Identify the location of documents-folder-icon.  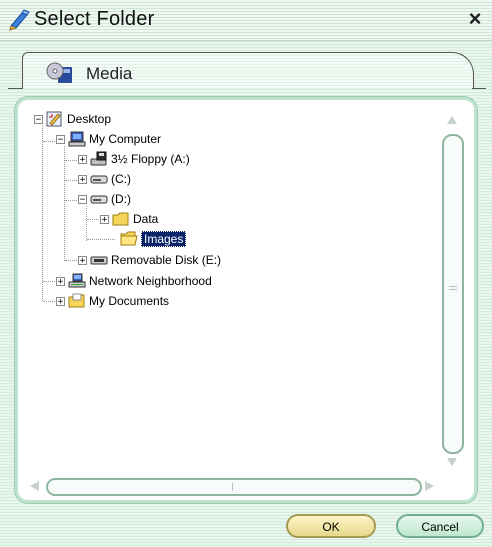
(76, 300).